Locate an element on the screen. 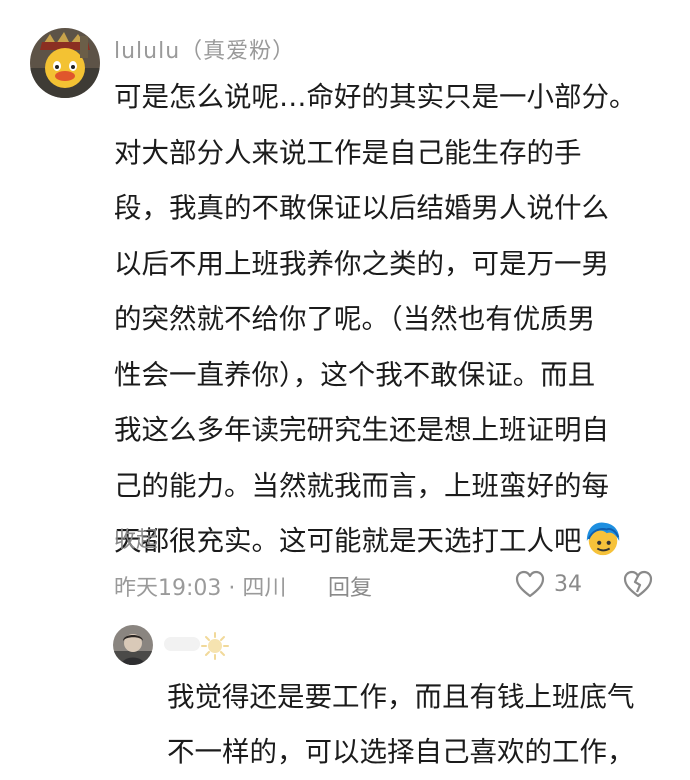  comment-time-location: 昨天19:03 · 四川 is located at coordinates (200, 588).